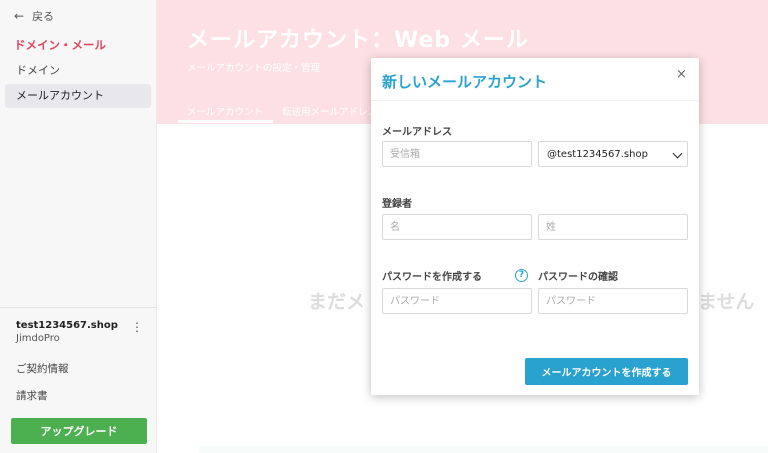  I want to click on chevron-down-icon, so click(677, 153).